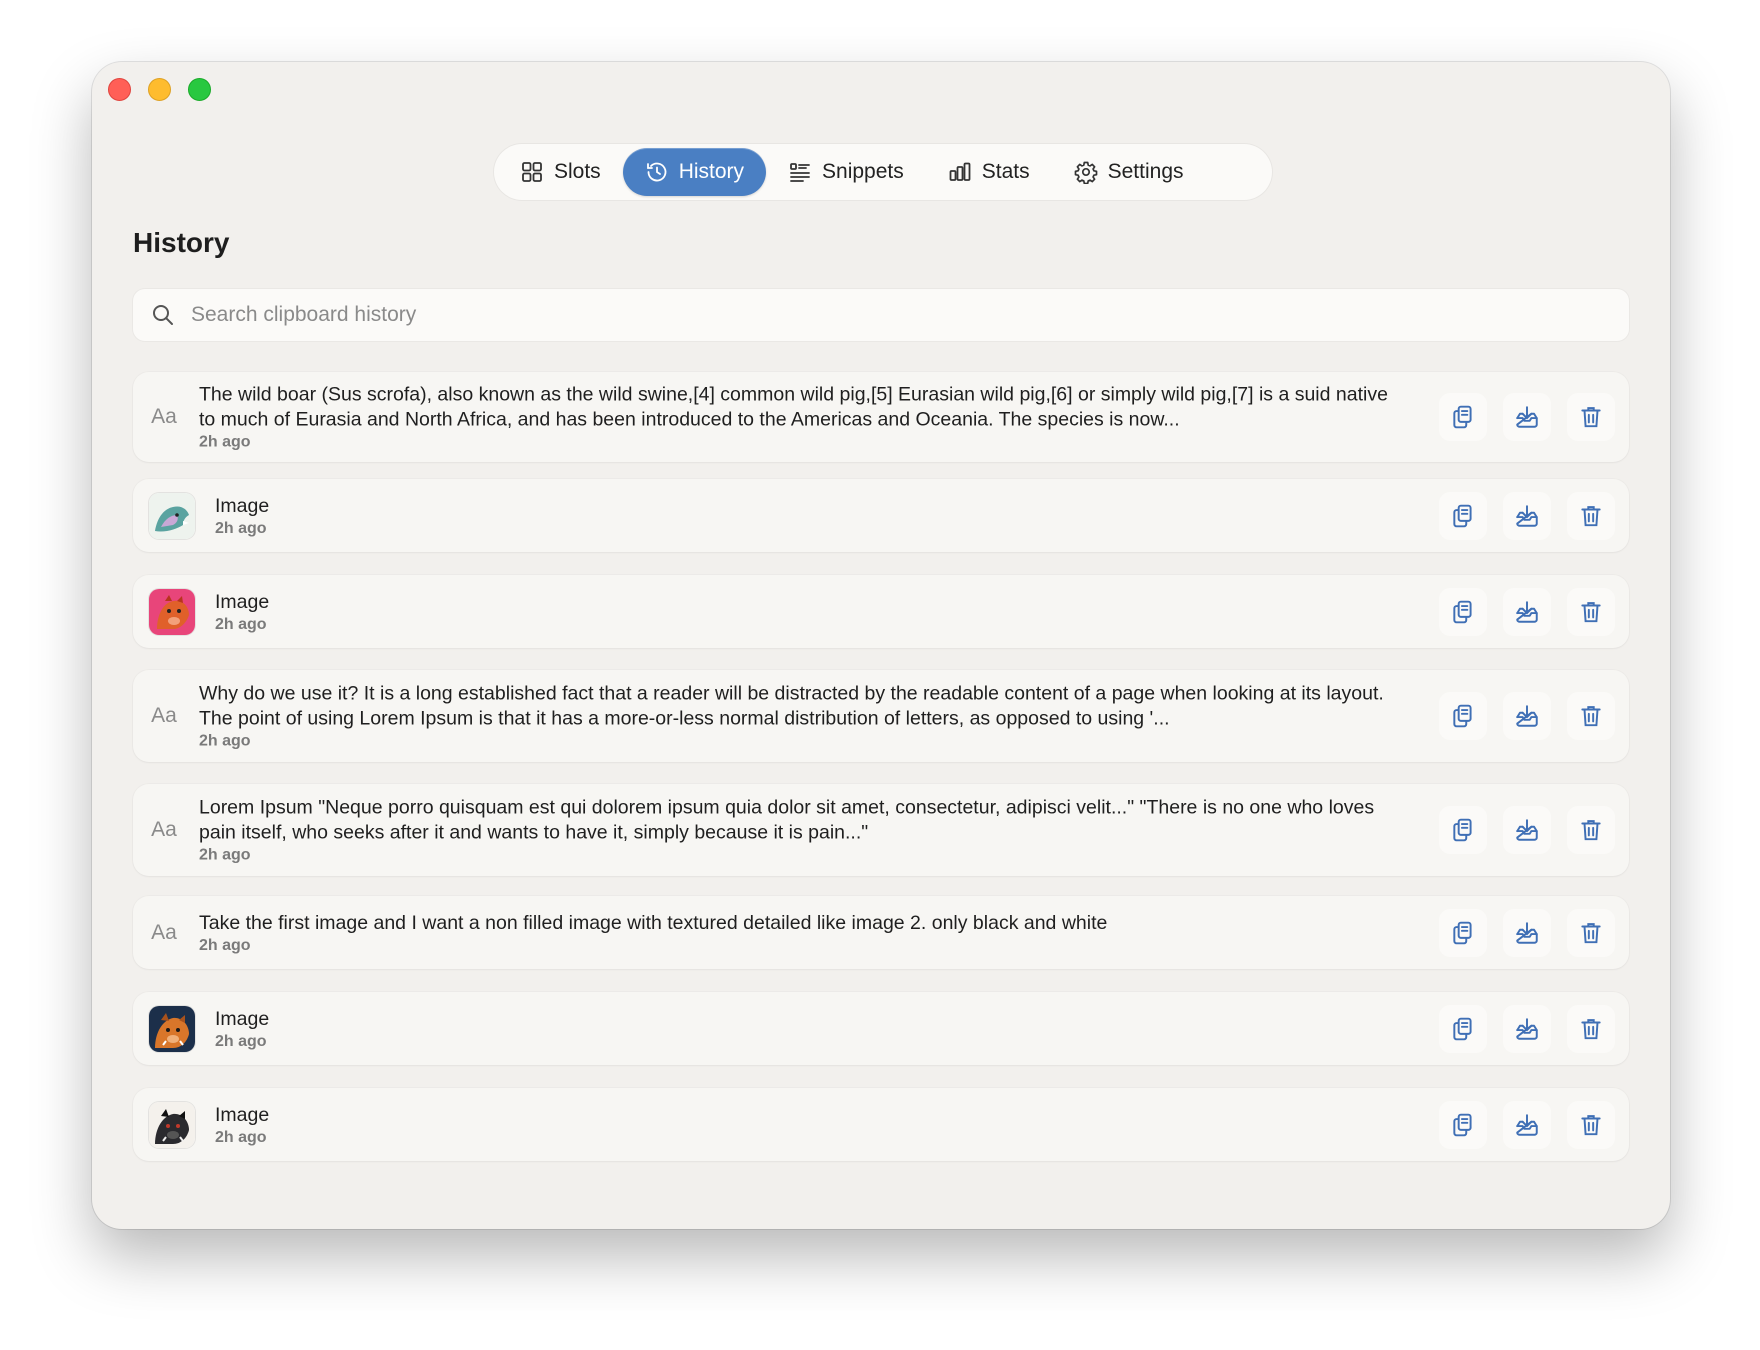  What do you see at coordinates (199, 89) in the screenshot?
I see `zoom-window-button` at bounding box center [199, 89].